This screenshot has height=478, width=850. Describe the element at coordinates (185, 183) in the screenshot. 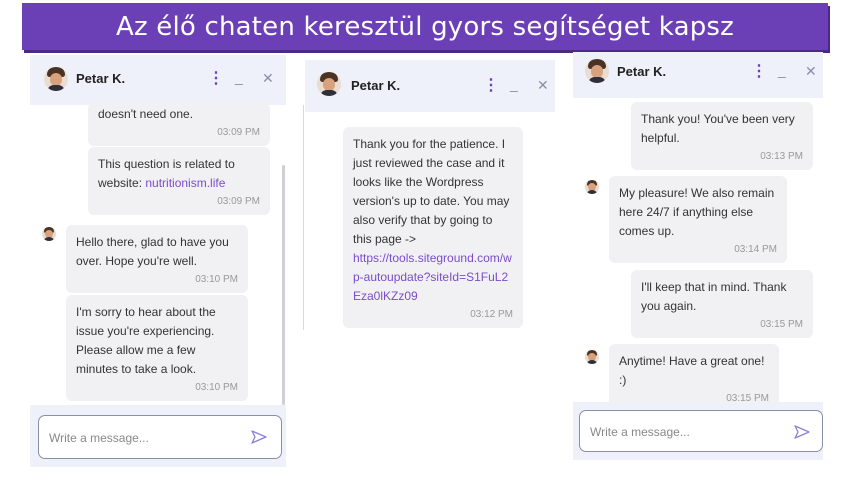

I see `website-link: nutritionism.life` at that location.